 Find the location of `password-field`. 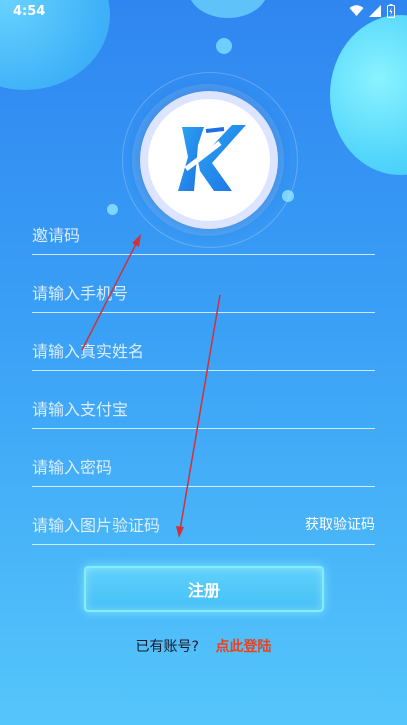

password-field is located at coordinates (203, 466).